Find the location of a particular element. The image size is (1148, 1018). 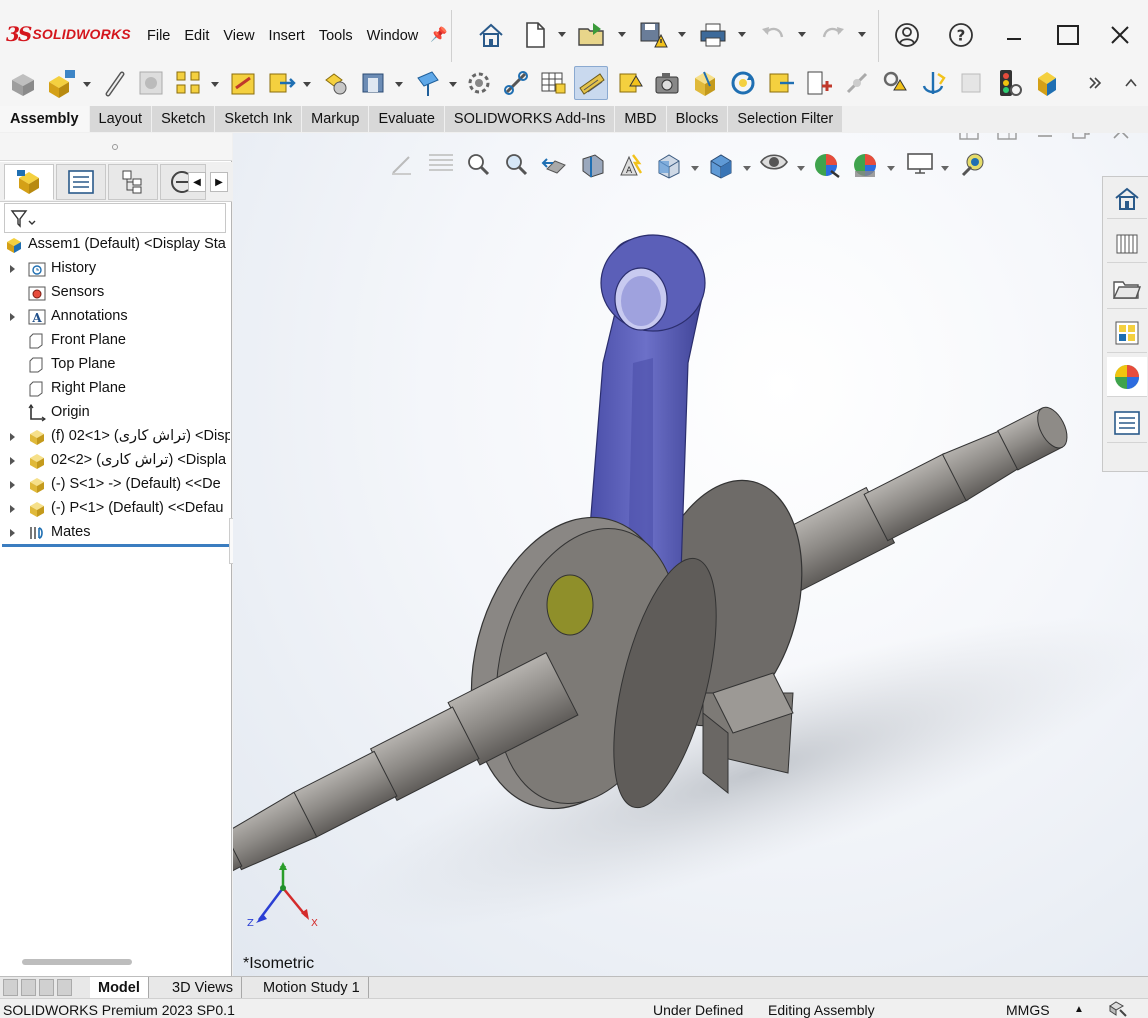

take-snapshot-icon is located at coordinates (781, 83).